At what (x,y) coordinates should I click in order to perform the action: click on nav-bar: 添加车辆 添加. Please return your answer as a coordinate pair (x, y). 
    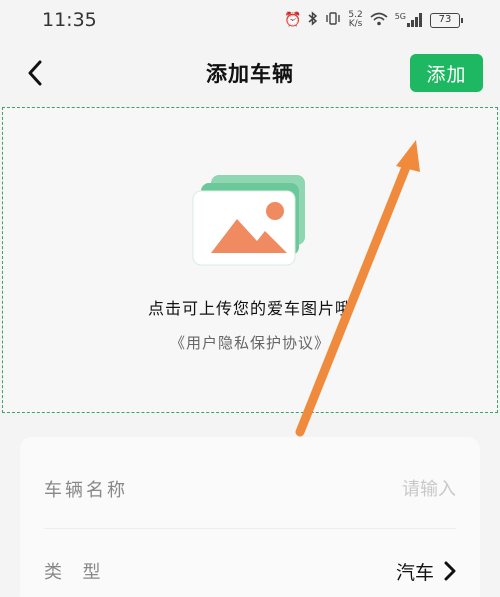
    Looking at the image, I should click on (250, 73).